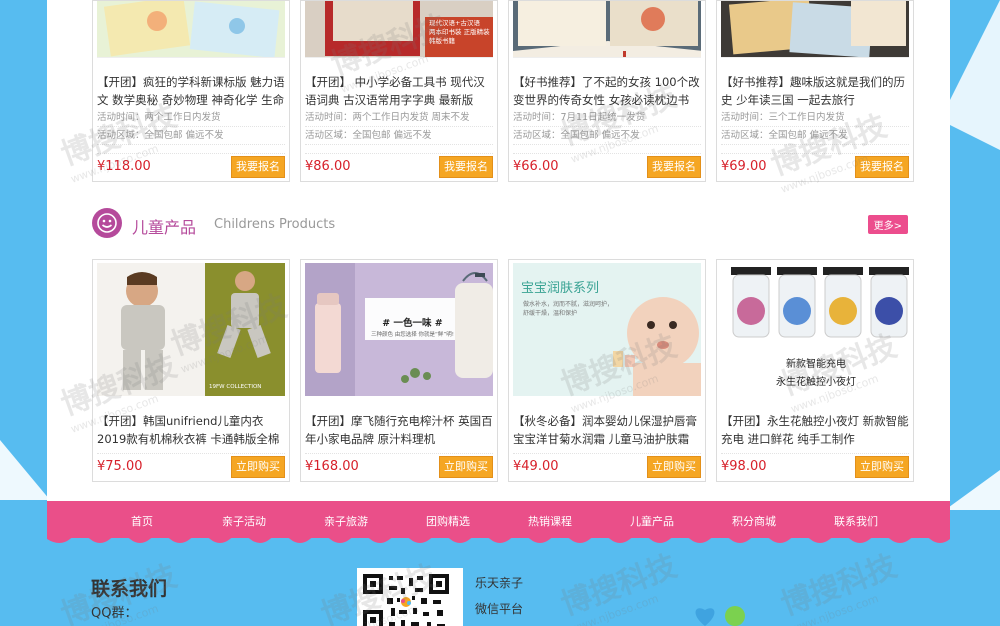 The image size is (1000, 626). I want to click on image-caption: 两本印书装 正版精装, so click(459, 32).